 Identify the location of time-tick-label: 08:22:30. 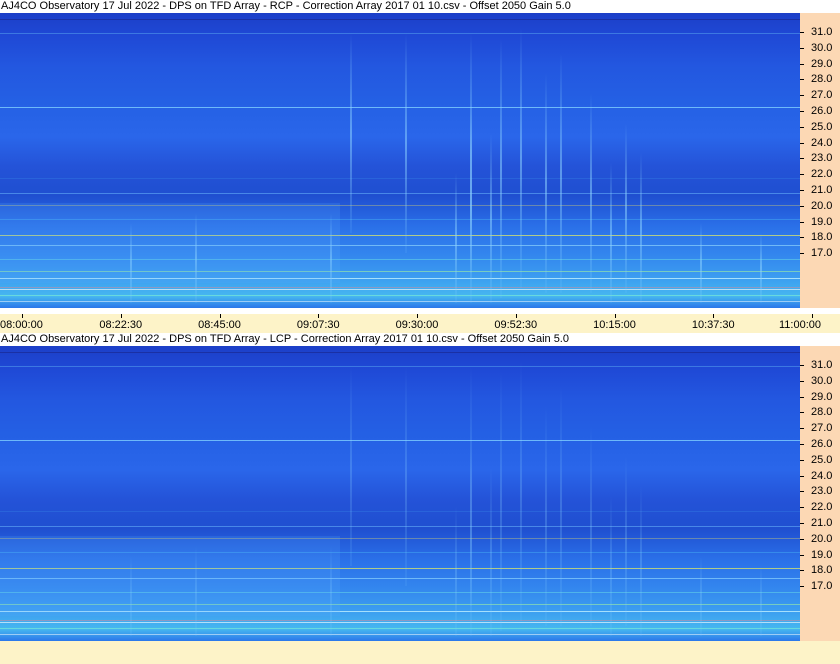
(121, 325).